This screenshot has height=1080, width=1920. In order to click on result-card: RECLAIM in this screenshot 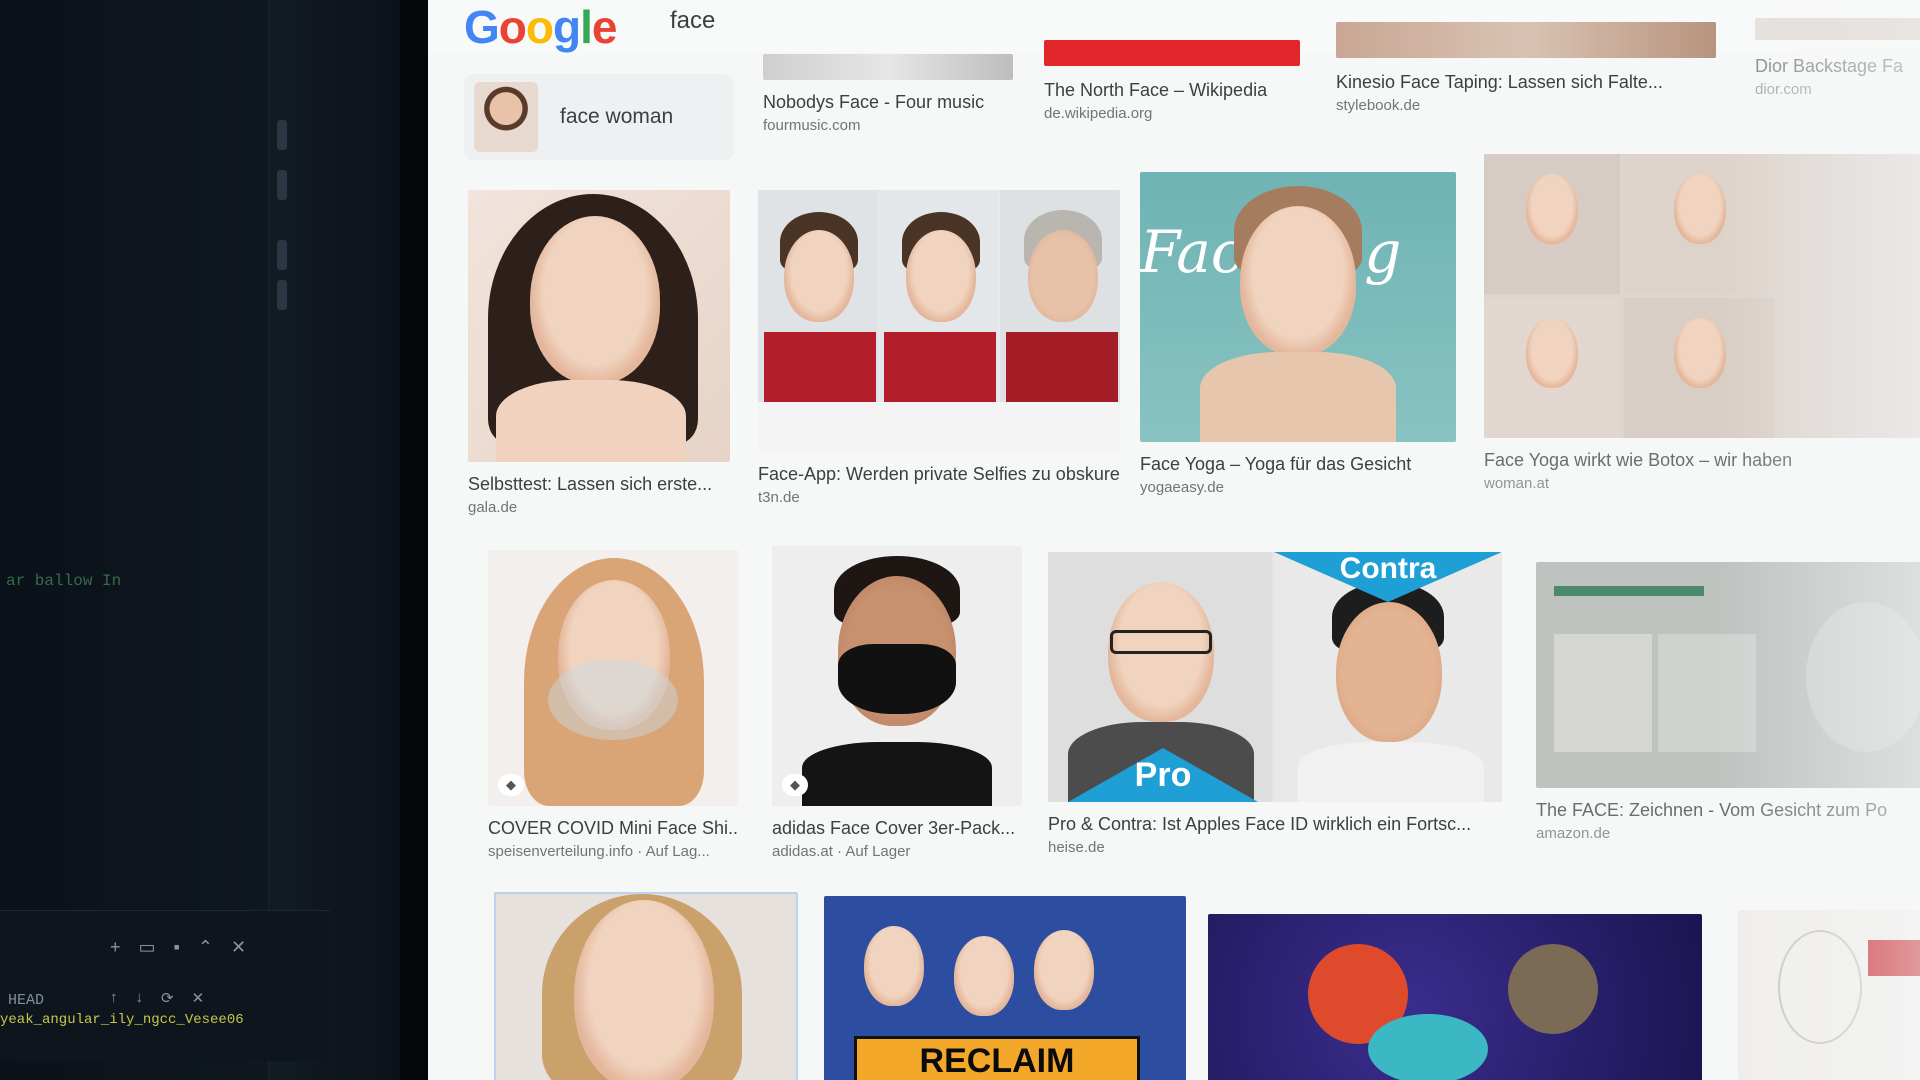, I will do `click(1005, 988)`.